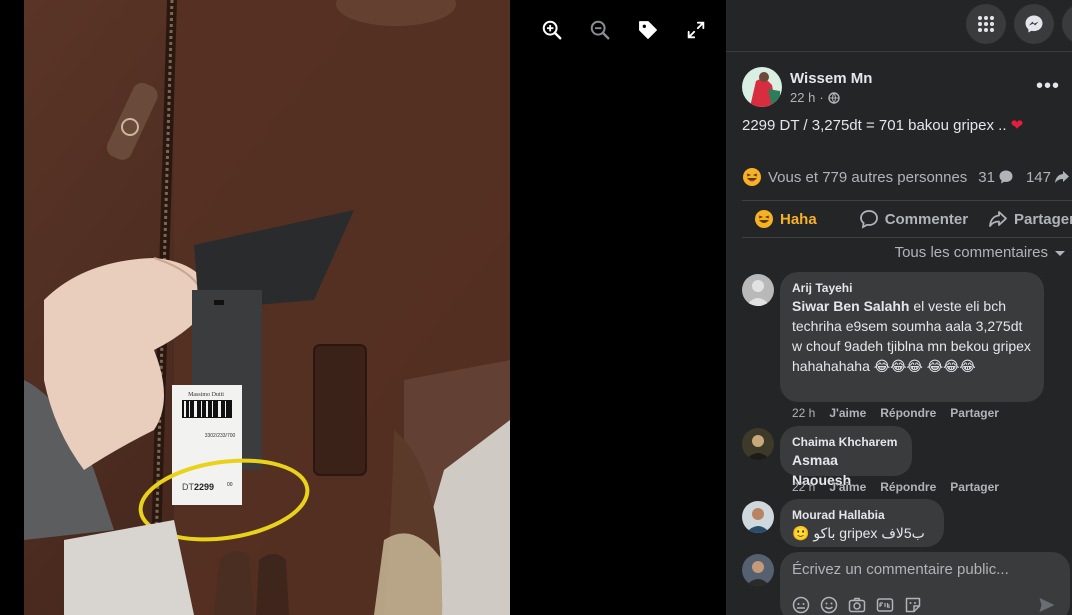  I want to click on emoji-icon, so click(829, 605).